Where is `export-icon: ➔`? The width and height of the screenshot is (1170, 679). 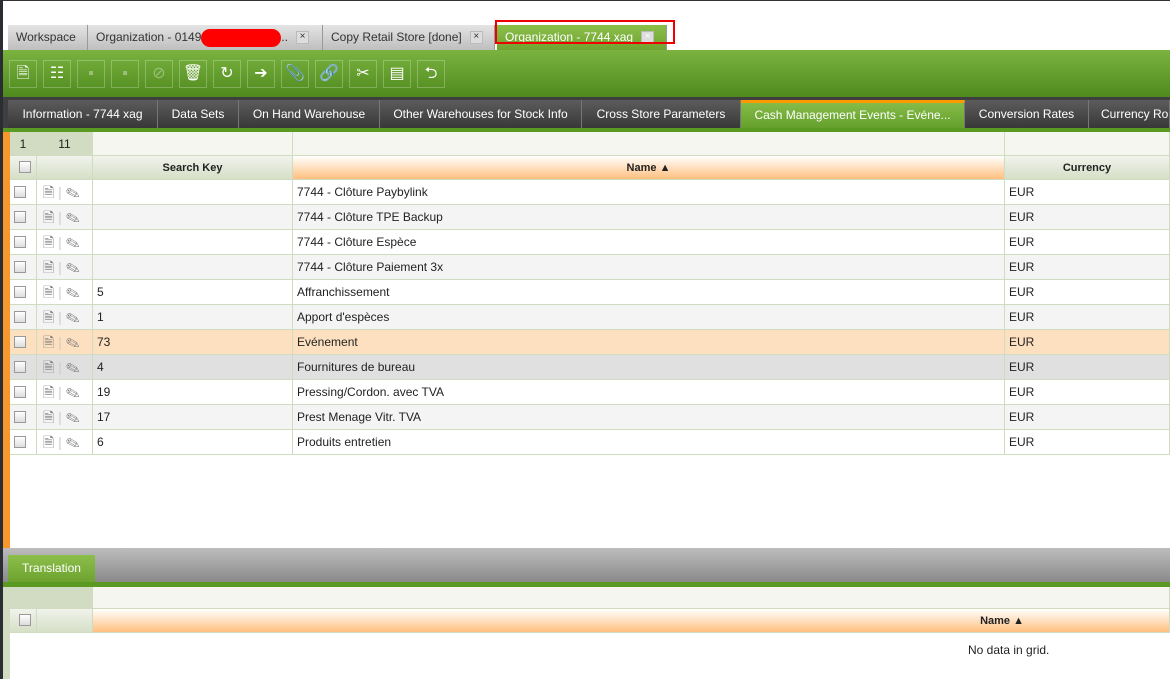
export-icon: ➔ is located at coordinates (261, 74).